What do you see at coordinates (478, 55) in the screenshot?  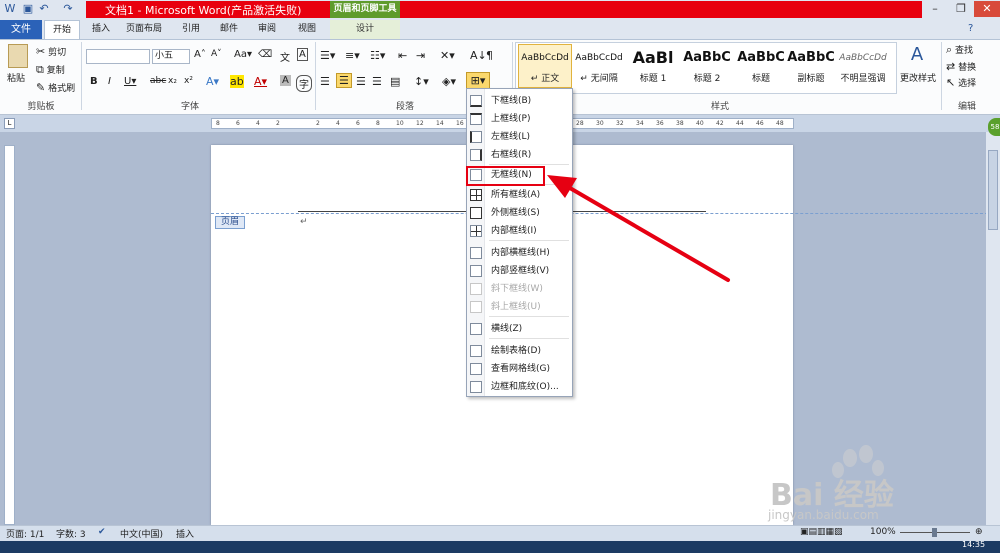 I see `sort-icon: A↓` at bounding box center [478, 55].